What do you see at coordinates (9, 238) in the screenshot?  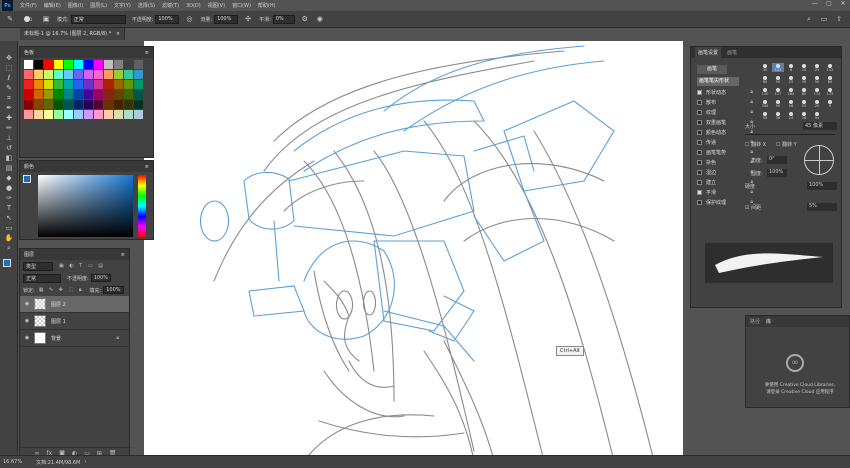 I see `hand-icon: ✋` at bounding box center [9, 238].